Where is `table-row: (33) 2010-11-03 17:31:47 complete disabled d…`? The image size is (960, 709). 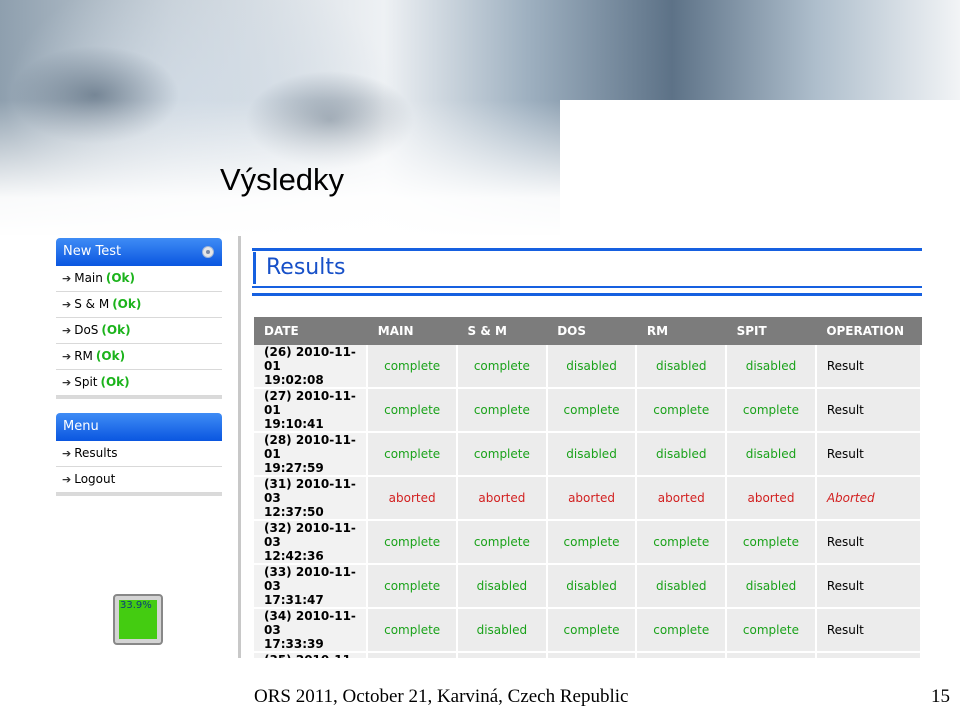
table-row: (33) 2010-11-03 17:31:47 complete disabled d… is located at coordinates (588, 586).